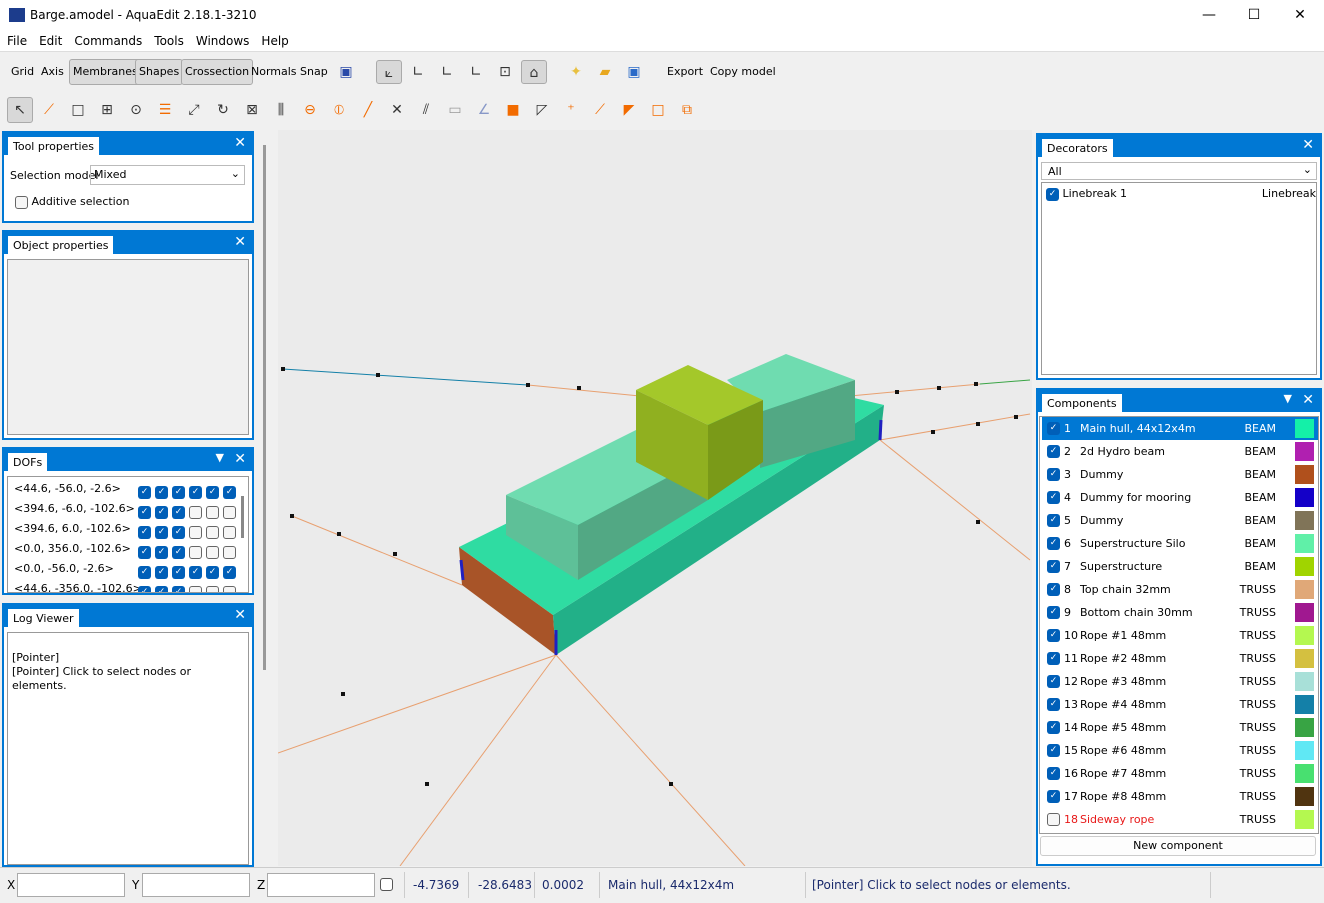 The width and height of the screenshot is (1324, 903). What do you see at coordinates (72, 202) in the screenshot?
I see `additive-selection-checkbox: Additive selection` at bounding box center [72, 202].